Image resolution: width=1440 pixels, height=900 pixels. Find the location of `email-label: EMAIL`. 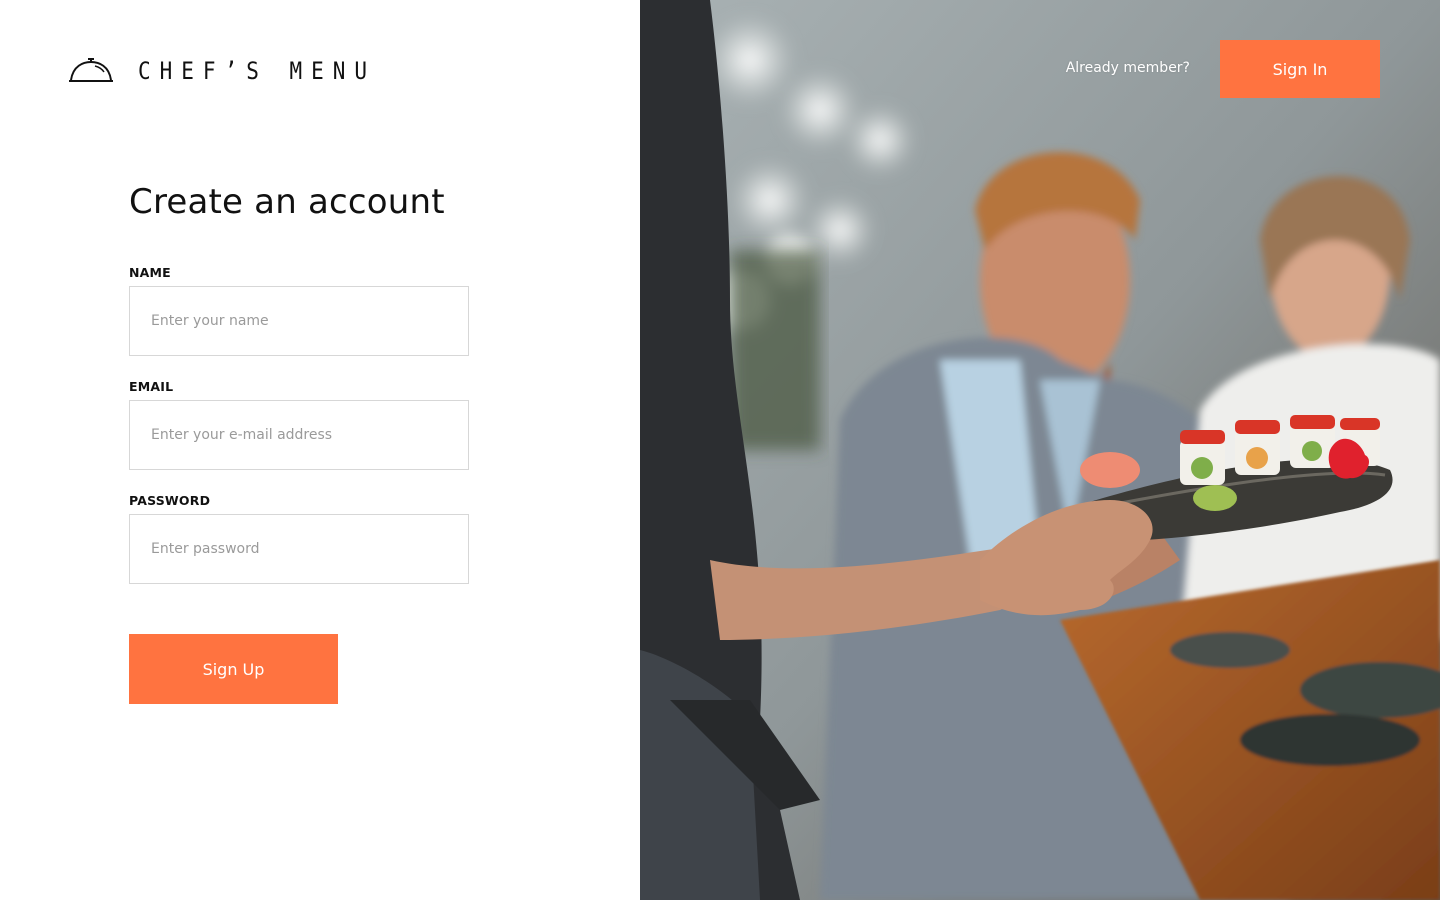

email-label: EMAIL is located at coordinates (151, 386).